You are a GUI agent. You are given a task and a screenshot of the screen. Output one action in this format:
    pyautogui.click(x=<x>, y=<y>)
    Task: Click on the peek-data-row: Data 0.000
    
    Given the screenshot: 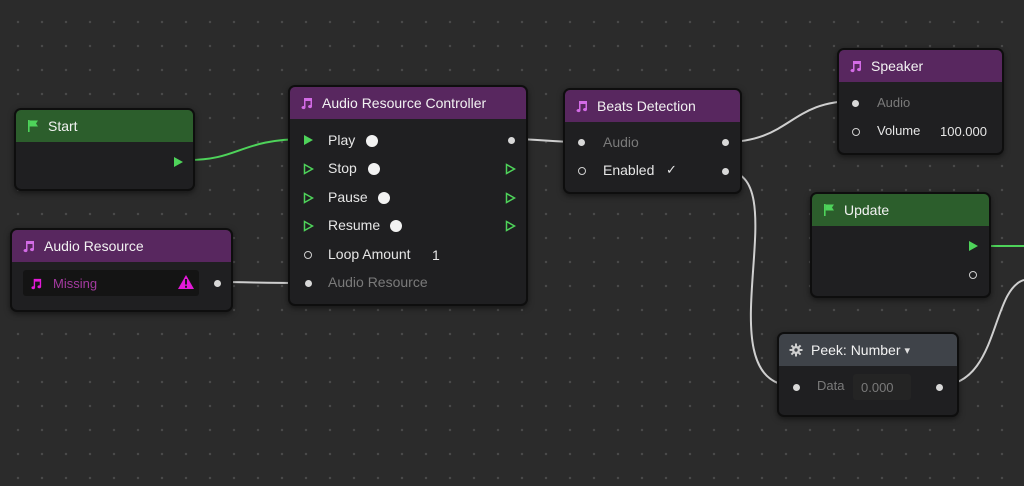 What is the action you would take?
    pyautogui.click(x=868, y=387)
    